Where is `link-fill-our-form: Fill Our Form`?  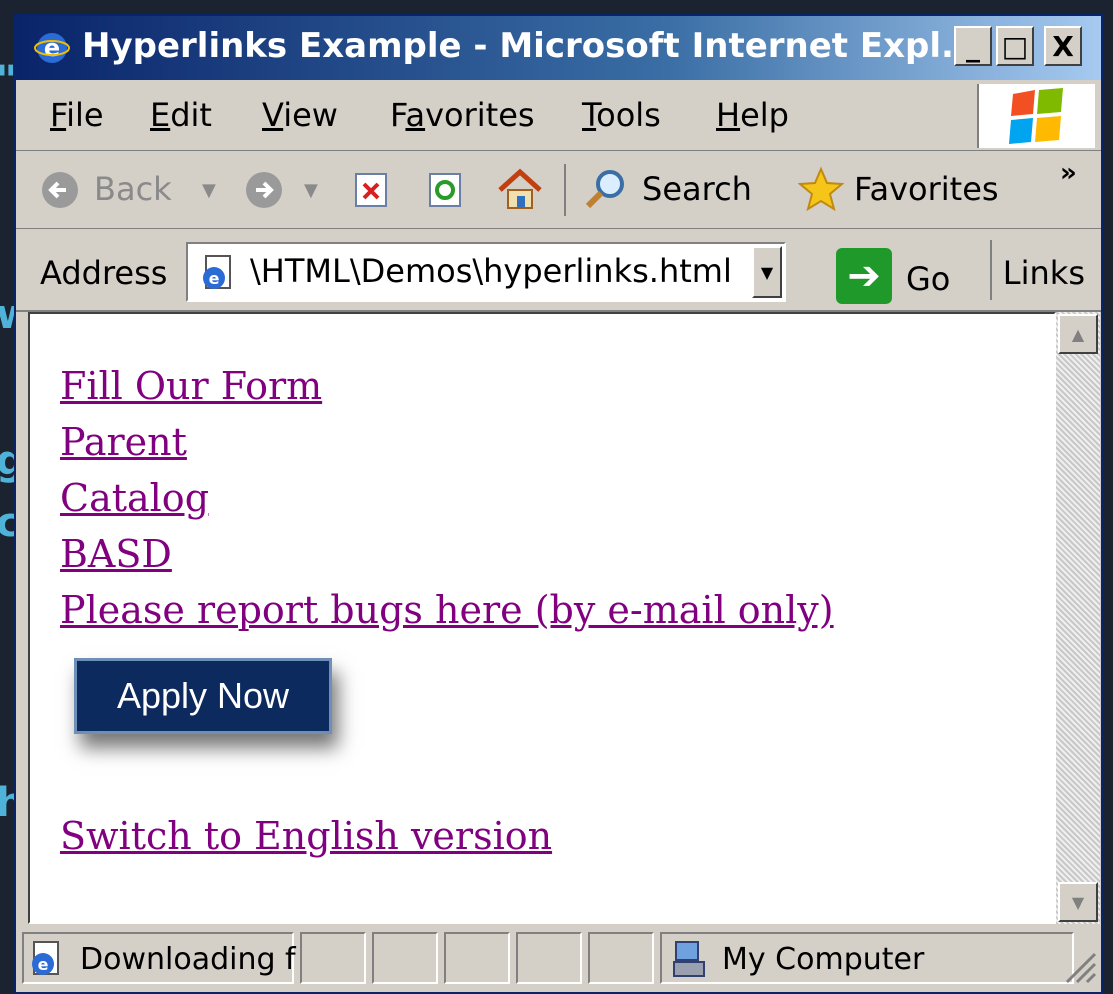 link-fill-our-form: Fill Our Form is located at coordinates (191, 386).